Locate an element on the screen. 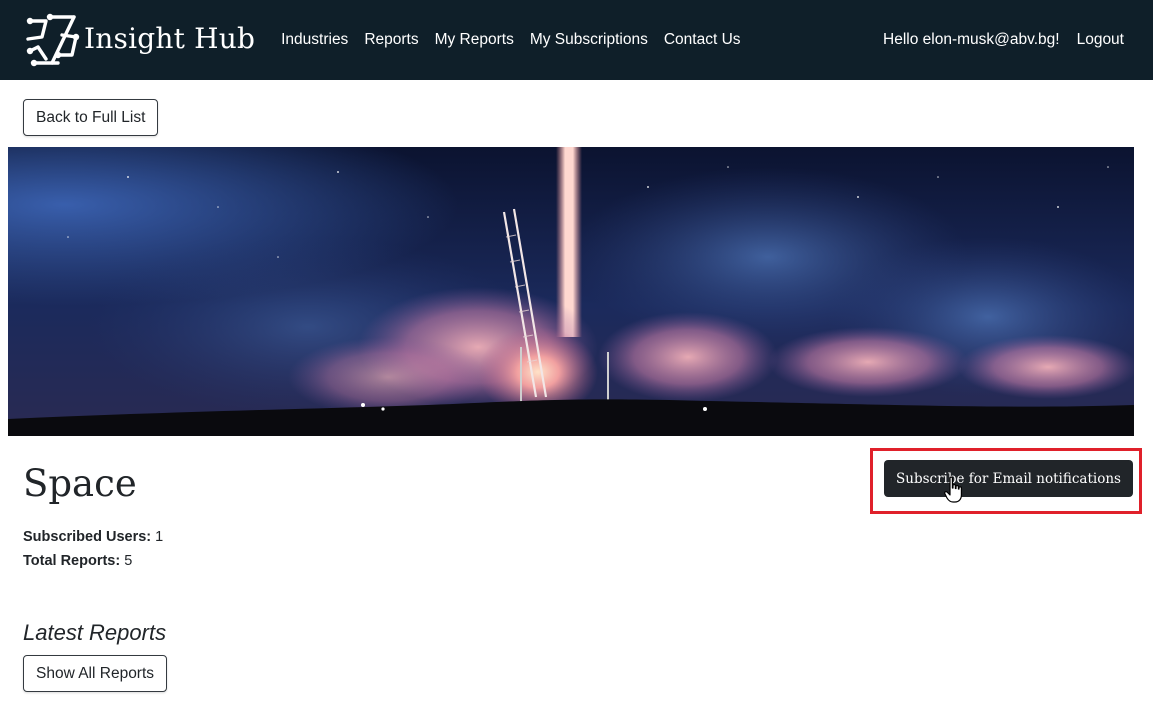  subscribe-email-notifications-button: Subscribe for Email notifications is located at coordinates (1008, 478).